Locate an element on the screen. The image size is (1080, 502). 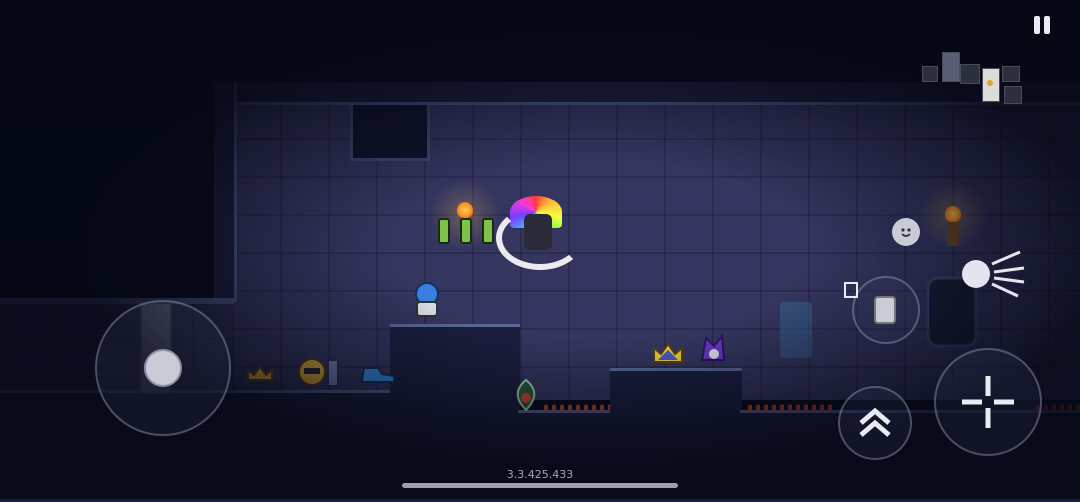
skill-button is located at coordinates (986, 274).